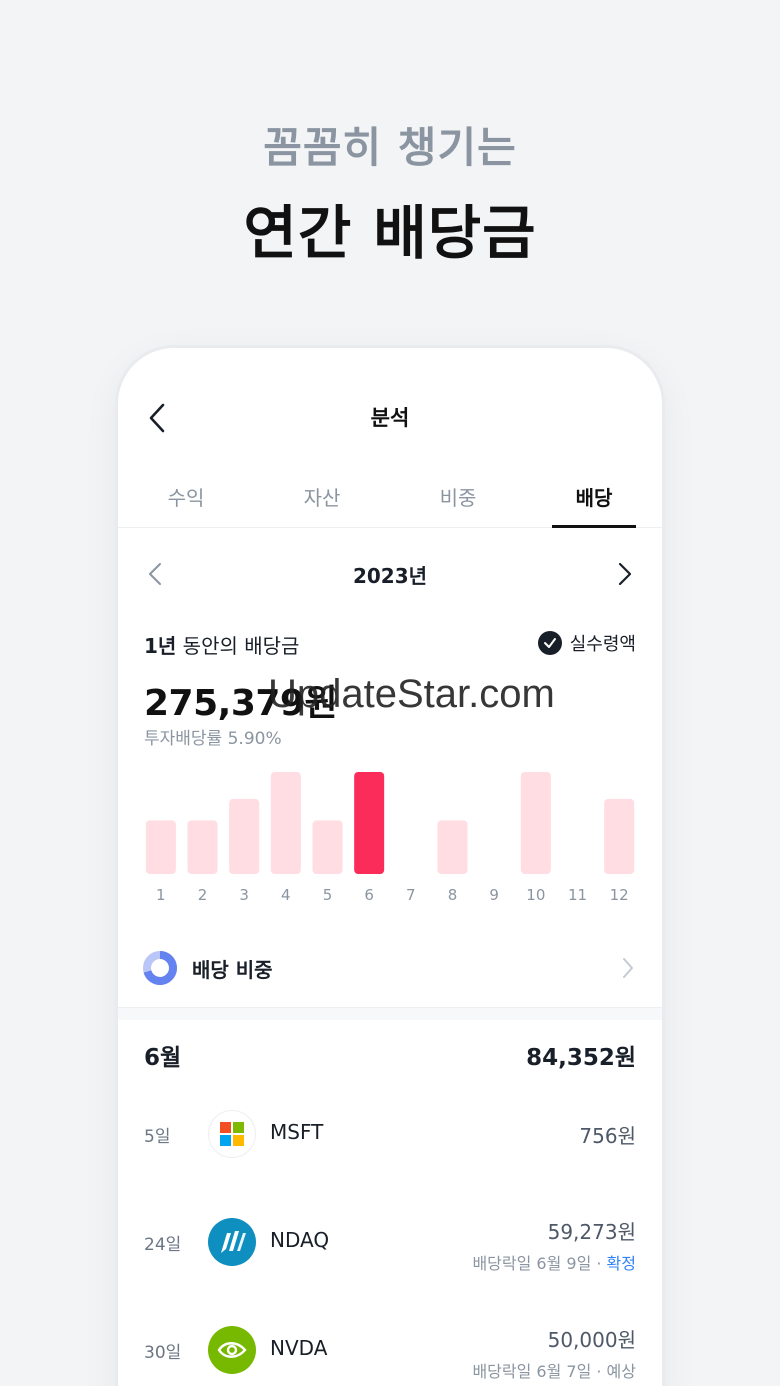 This screenshot has width=780, height=1386. I want to click on chart-tick-label: 7, so click(411, 895).